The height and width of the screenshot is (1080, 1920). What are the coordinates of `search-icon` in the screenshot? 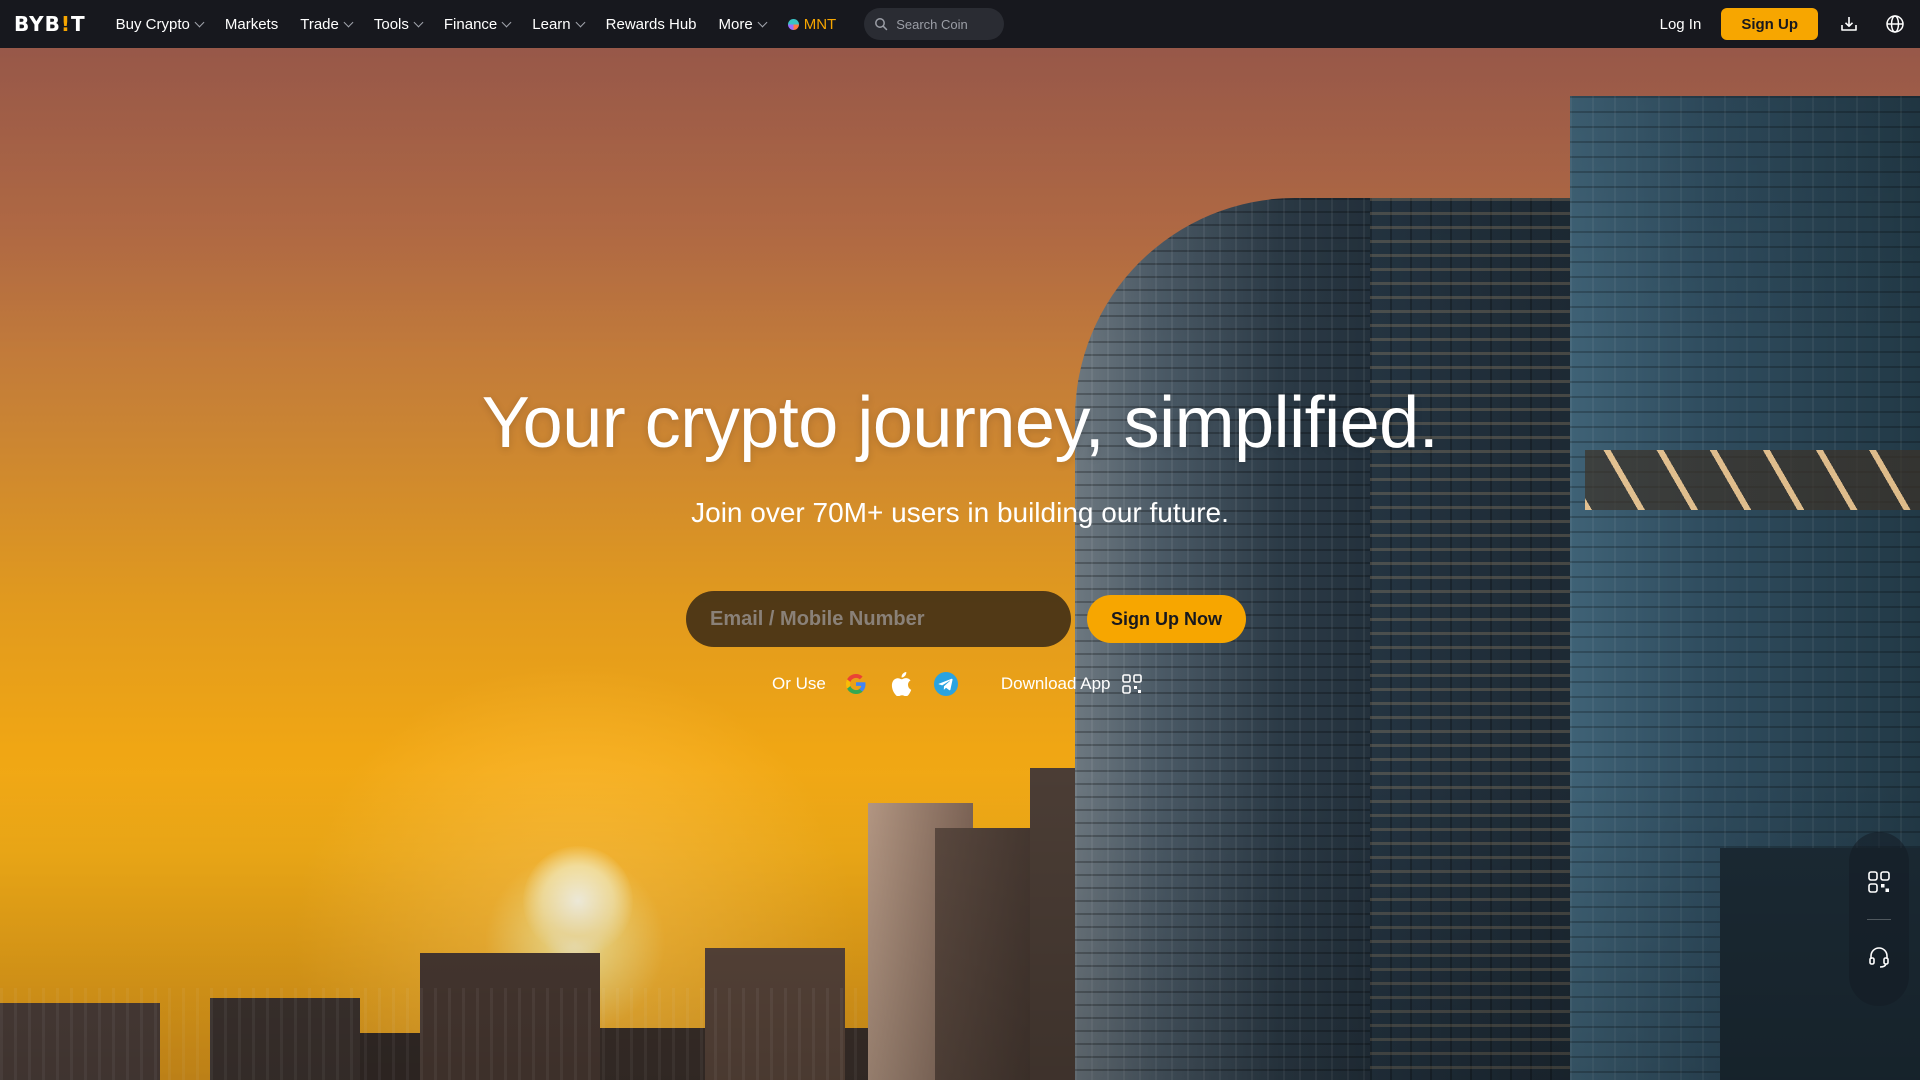 It's located at (881, 24).